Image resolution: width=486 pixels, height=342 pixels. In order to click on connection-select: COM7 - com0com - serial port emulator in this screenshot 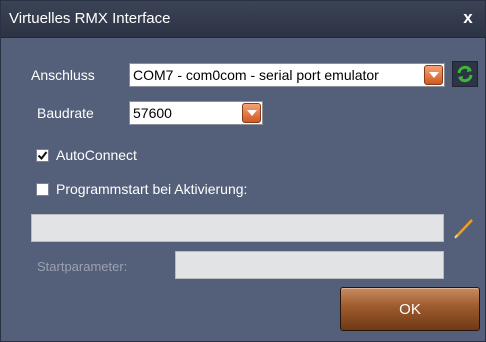, I will do `click(287, 75)`.